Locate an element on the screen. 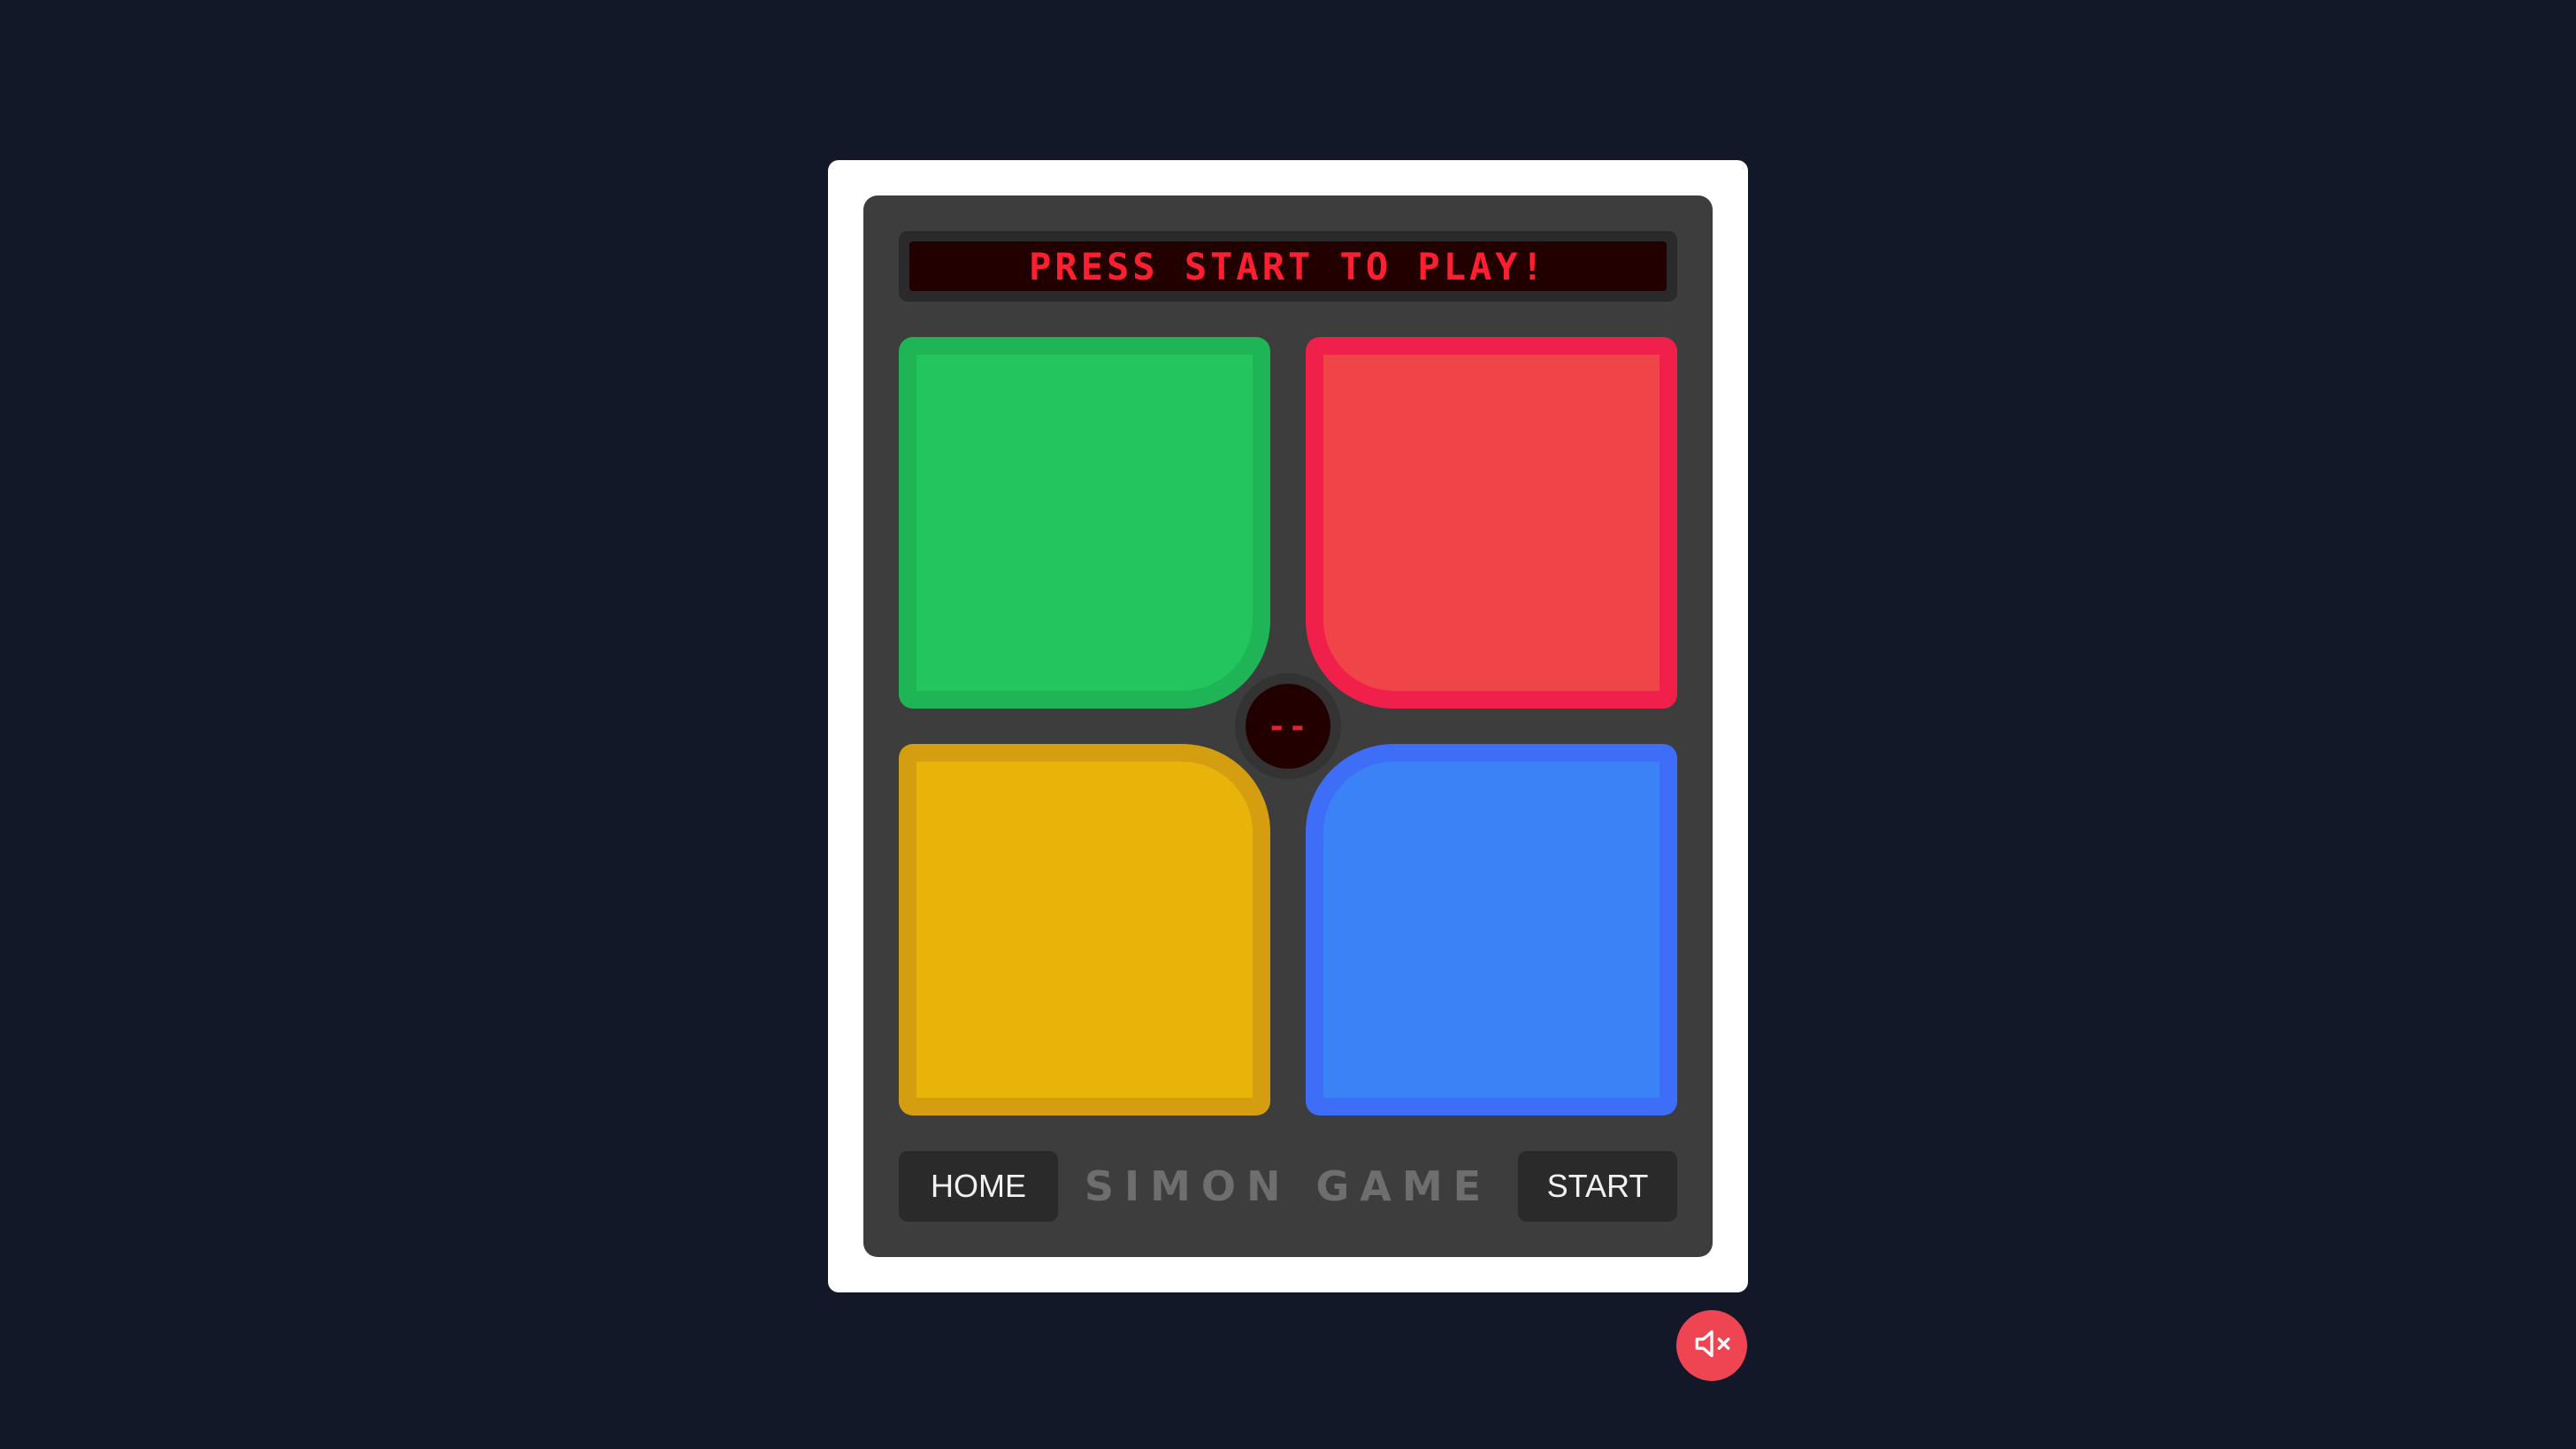 The image size is (2576, 1449). yellow-pad is located at coordinates (1084, 930).